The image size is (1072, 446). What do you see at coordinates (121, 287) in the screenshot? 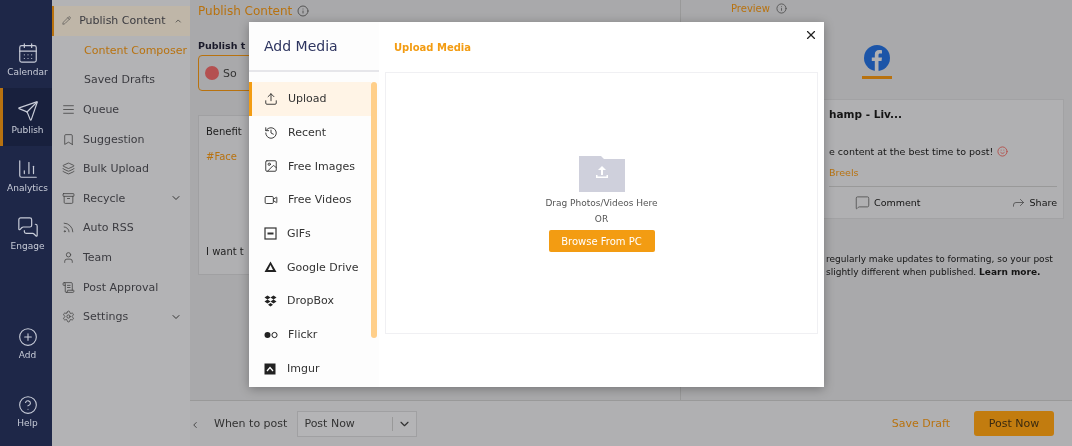
I see `sidebar-item: Post Approval` at bounding box center [121, 287].